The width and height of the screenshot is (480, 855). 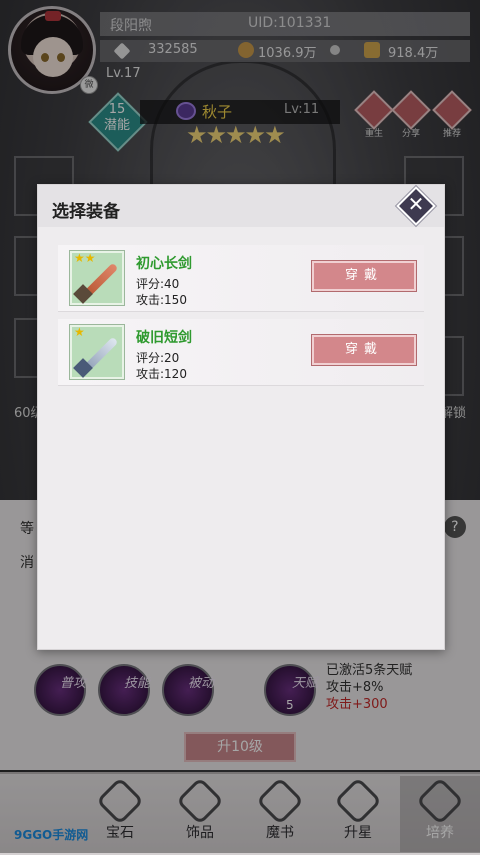 What do you see at coordinates (241, 278) in the screenshot?
I see `equipment-item: ★★ 初心长剑 评分:40 攻击:150 穿戴` at bounding box center [241, 278].